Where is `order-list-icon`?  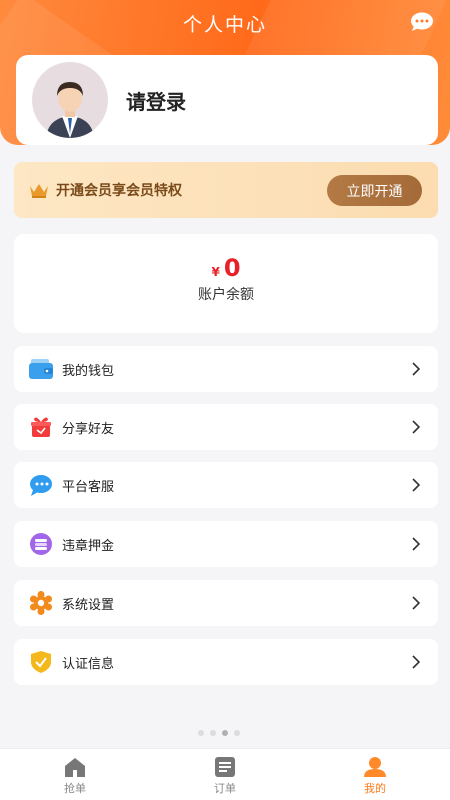
order-list-icon is located at coordinates (225, 767).